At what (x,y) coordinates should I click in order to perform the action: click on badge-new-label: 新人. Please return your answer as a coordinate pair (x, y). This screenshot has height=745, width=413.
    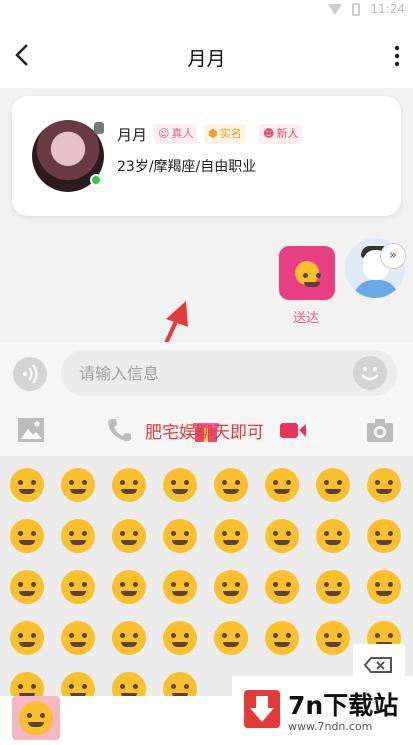
    Looking at the image, I should click on (287, 133).